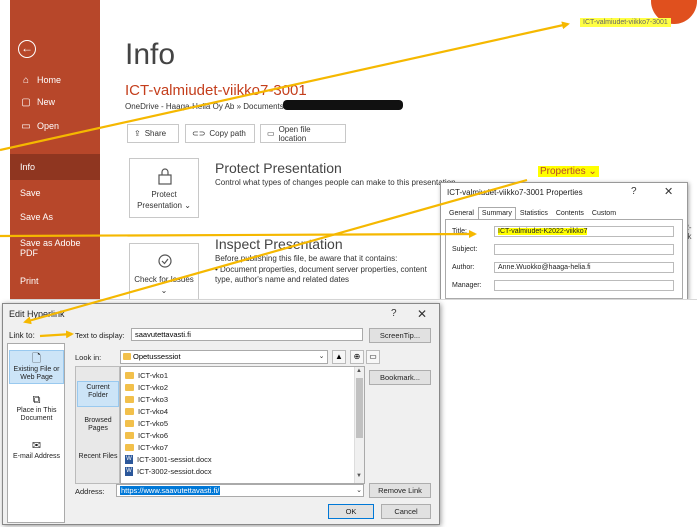 This screenshot has width=697, height=527. I want to click on search-web-icon: ⊕, so click(357, 357).